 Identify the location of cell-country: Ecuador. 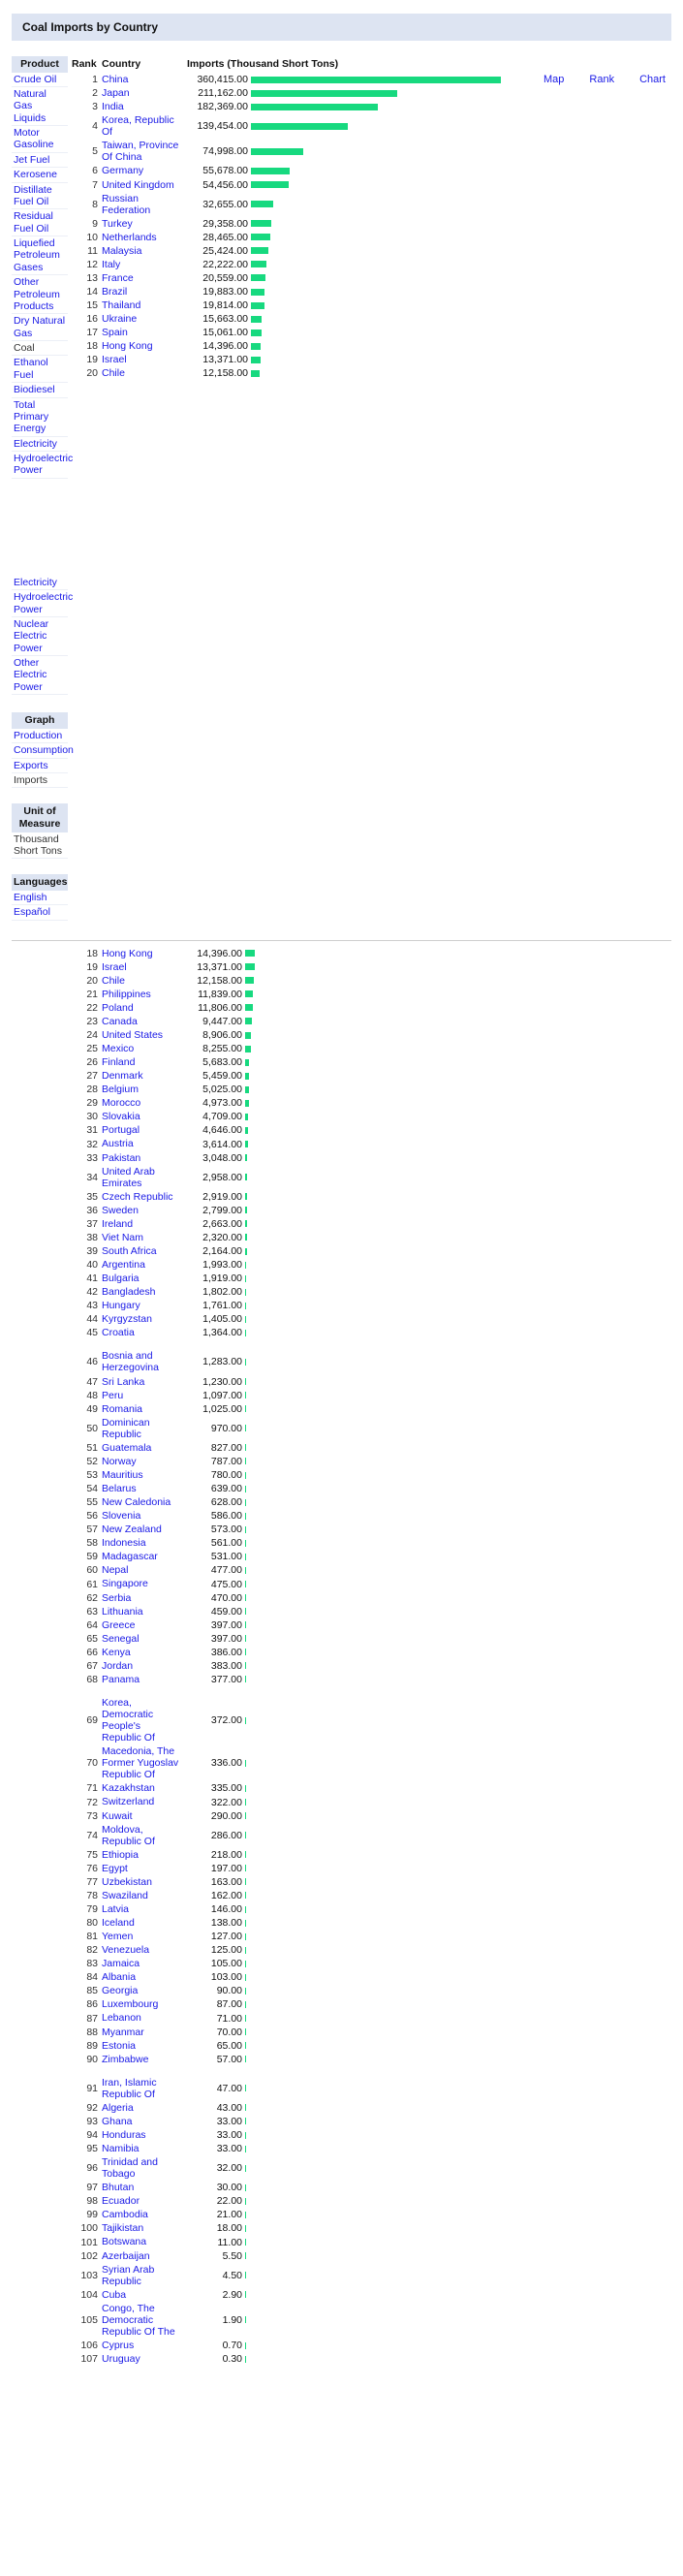
(141, 2201).